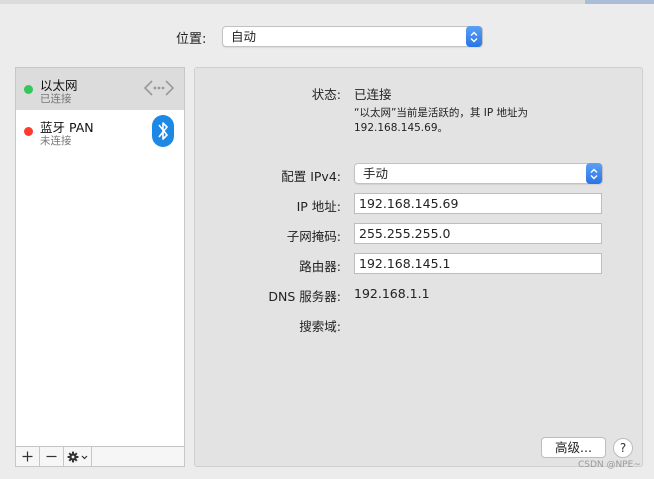 The height and width of the screenshot is (479, 654). Describe the element at coordinates (441, 120) in the screenshot. I see `status-description: “以太网”当前是活跃的，其 IP 地址为 192.168.145.69。` at that location.